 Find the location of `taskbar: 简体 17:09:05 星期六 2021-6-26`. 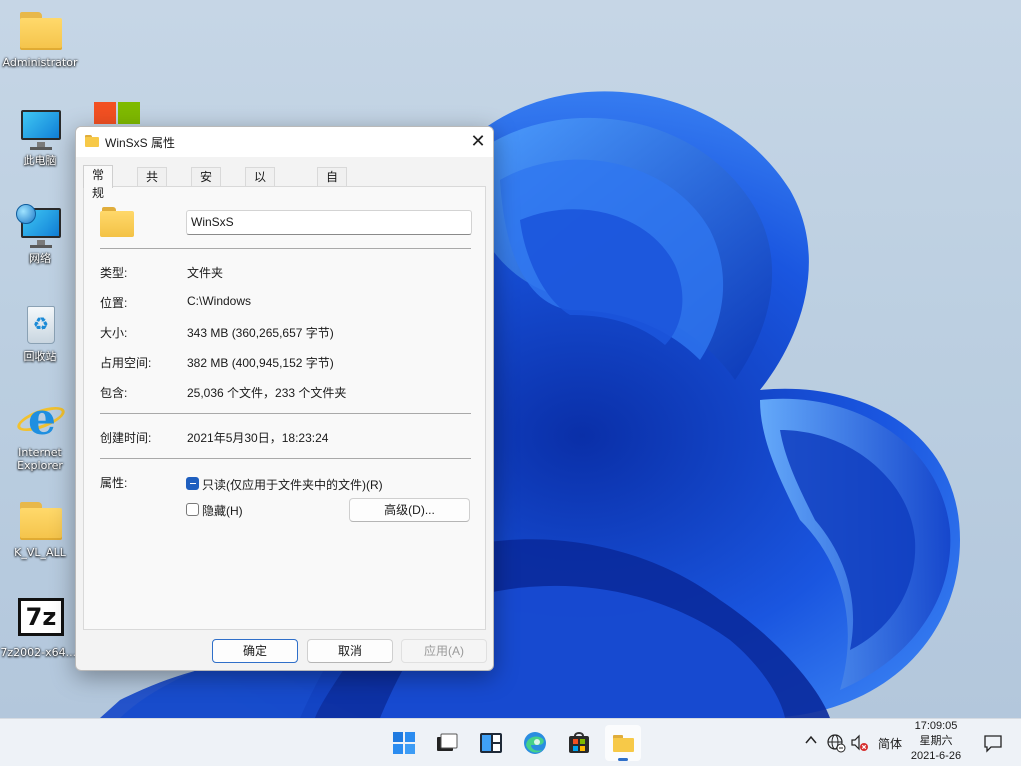

taskbar: 简体 17:09:05 星期六 2021-6-26 is located at coordinates (510, 742).